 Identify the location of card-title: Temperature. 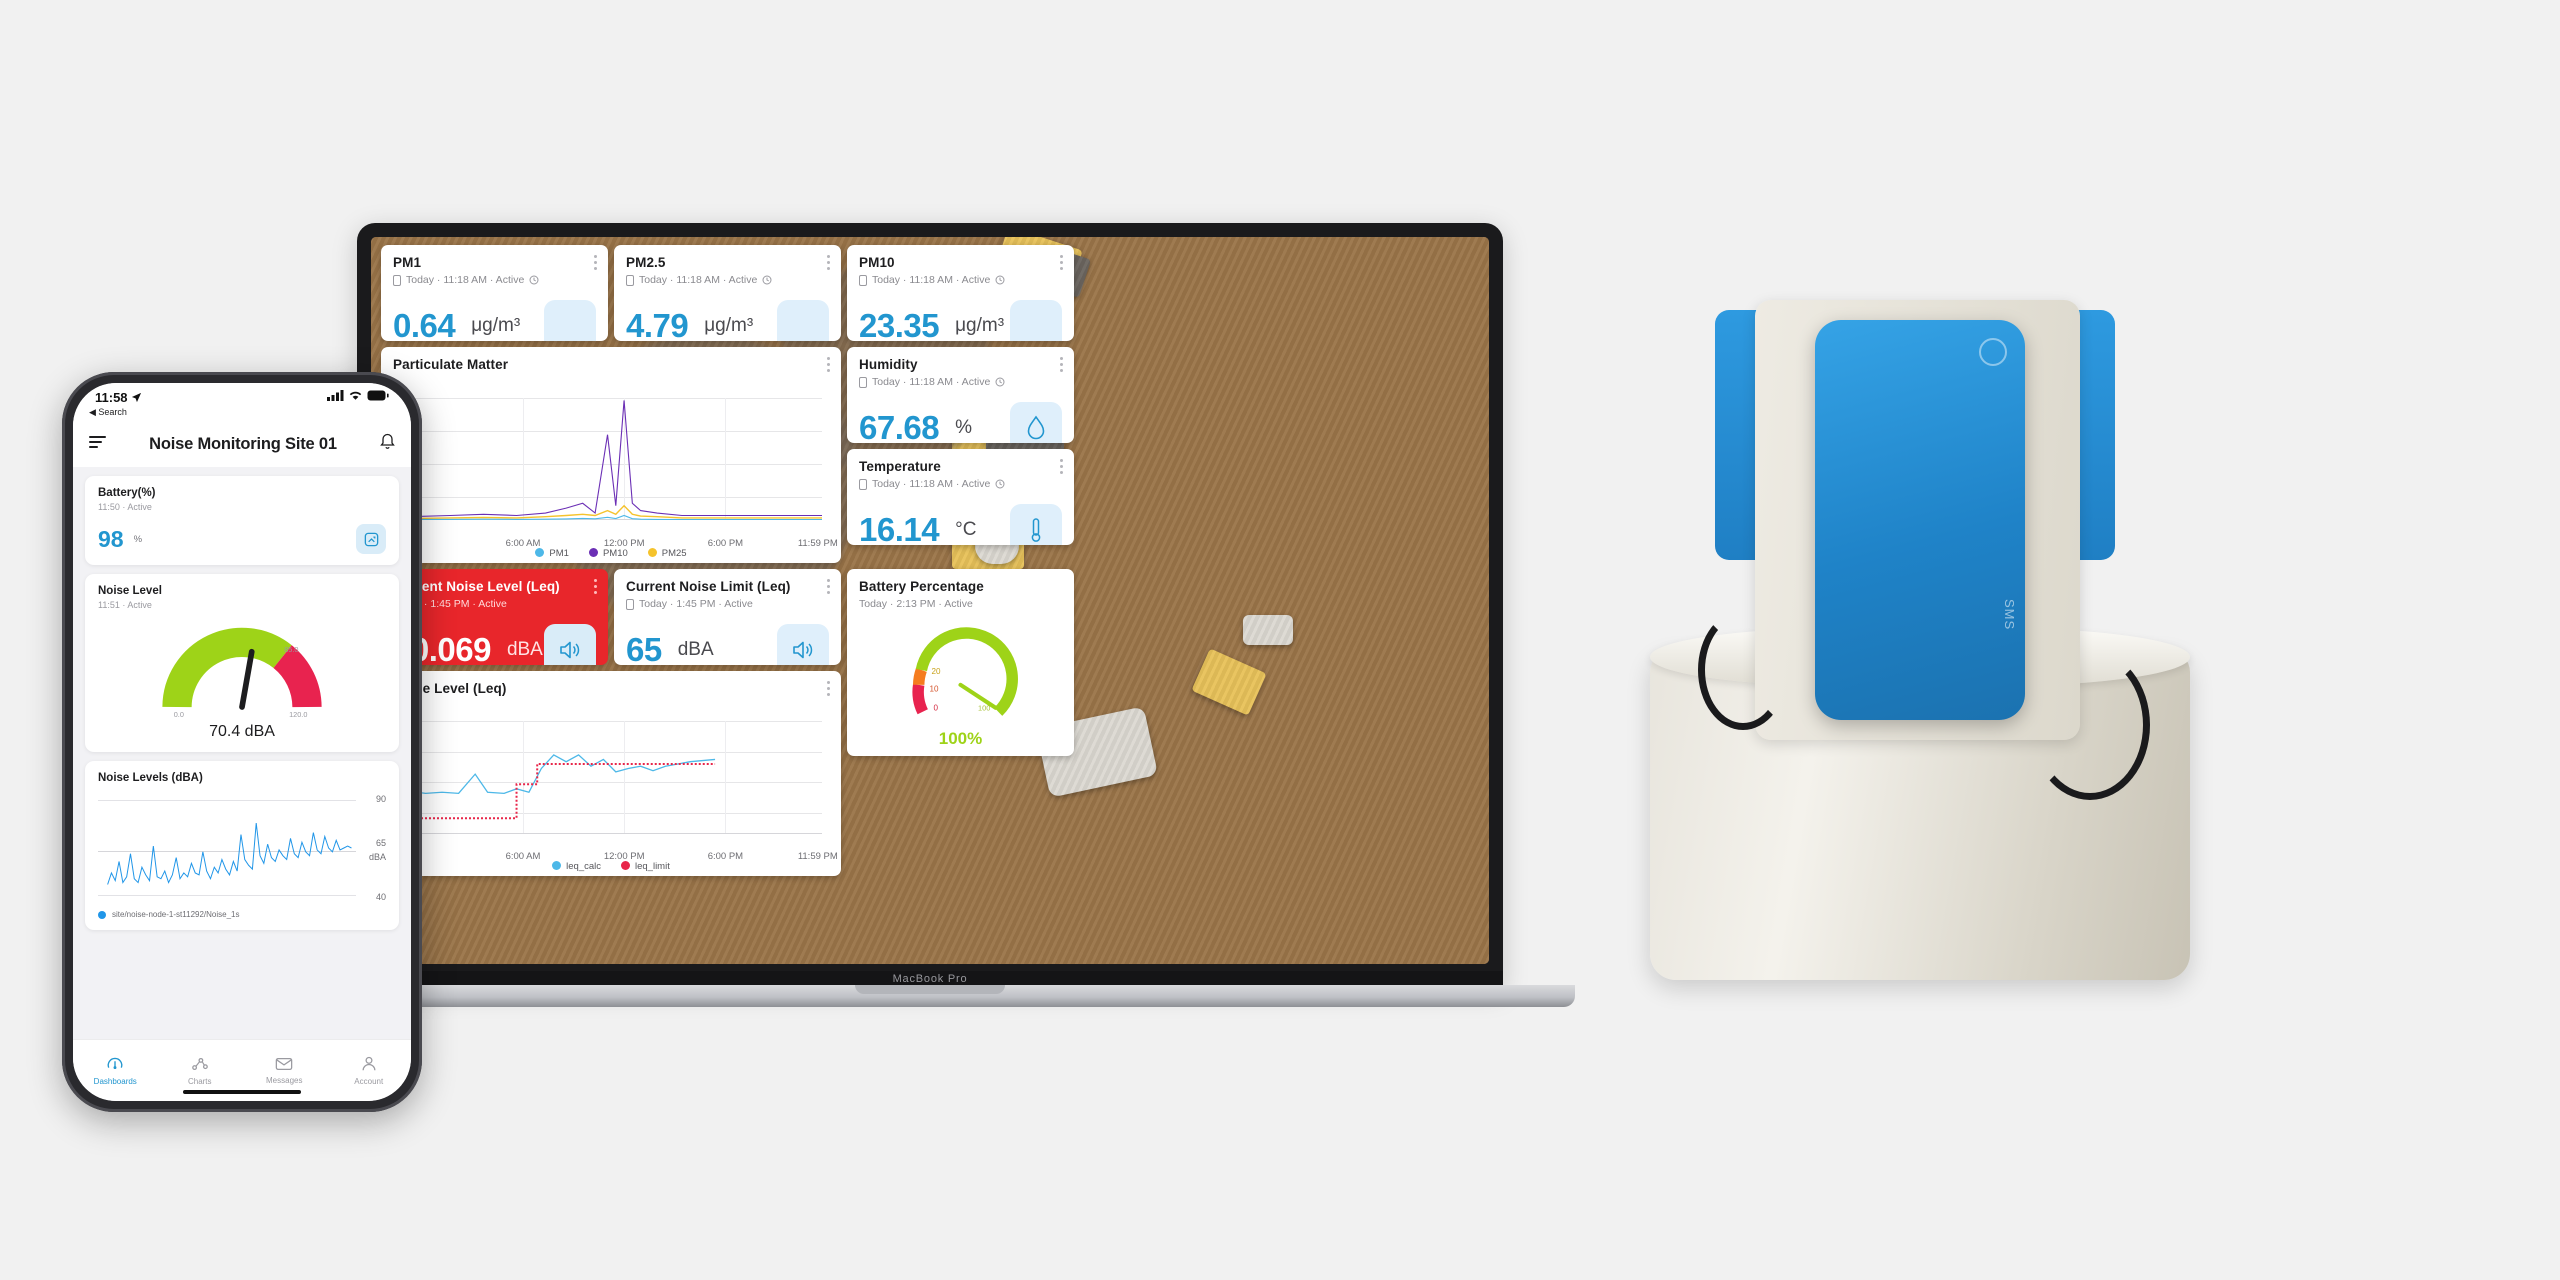
(900, 466).